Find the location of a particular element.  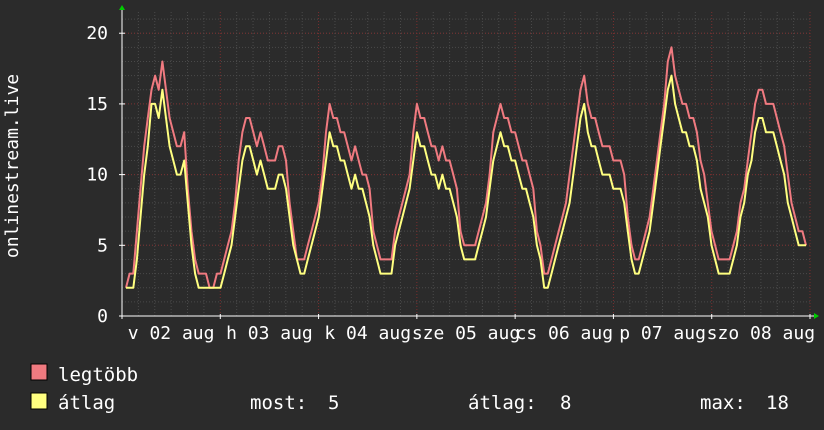

y-tick-label: 10 is located at coordinates (97, 175).